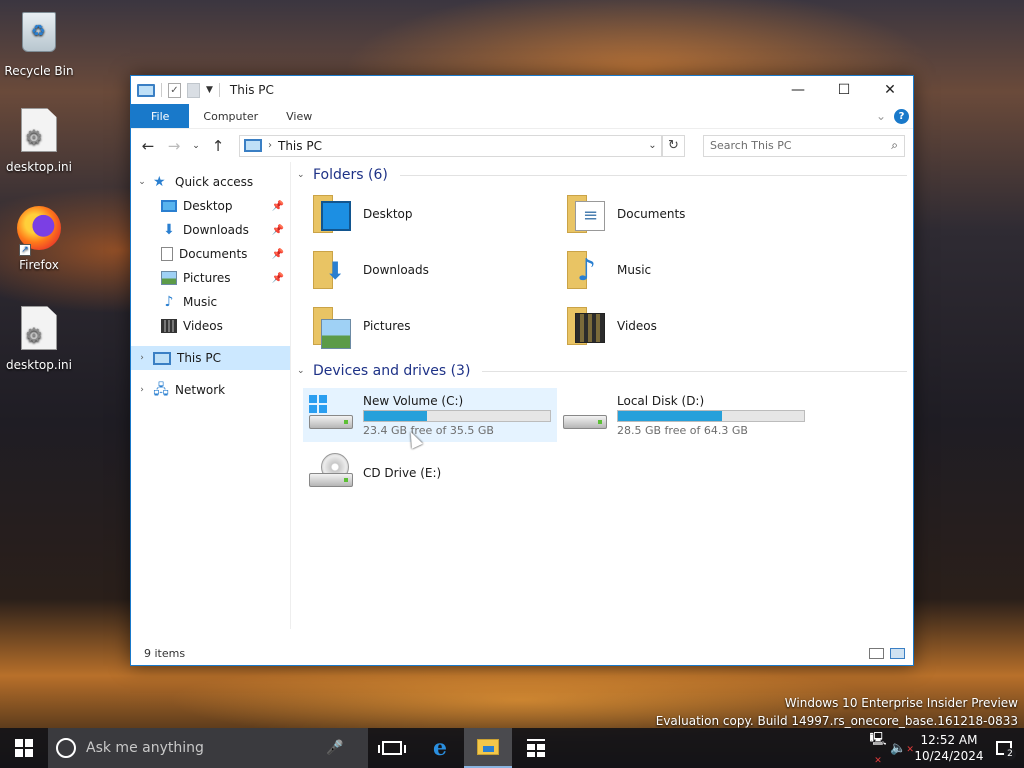  I want to click on tab-computer: Computer, so click(230, 116).